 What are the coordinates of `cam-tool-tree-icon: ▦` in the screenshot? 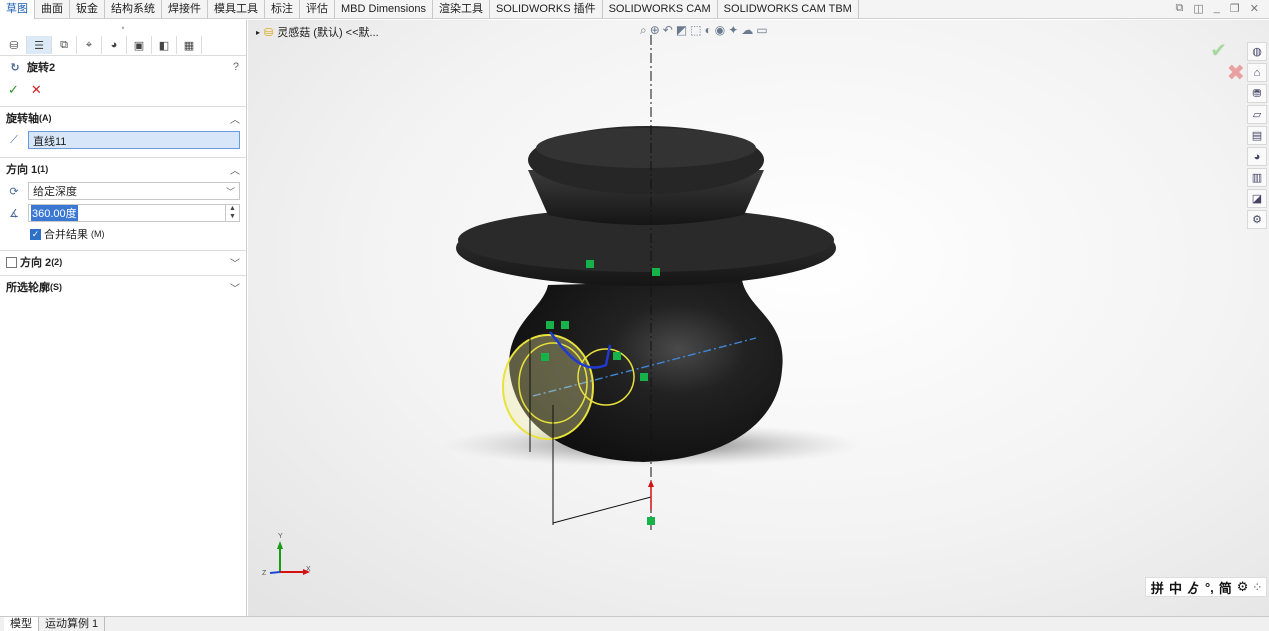 It's located at (189, 45).